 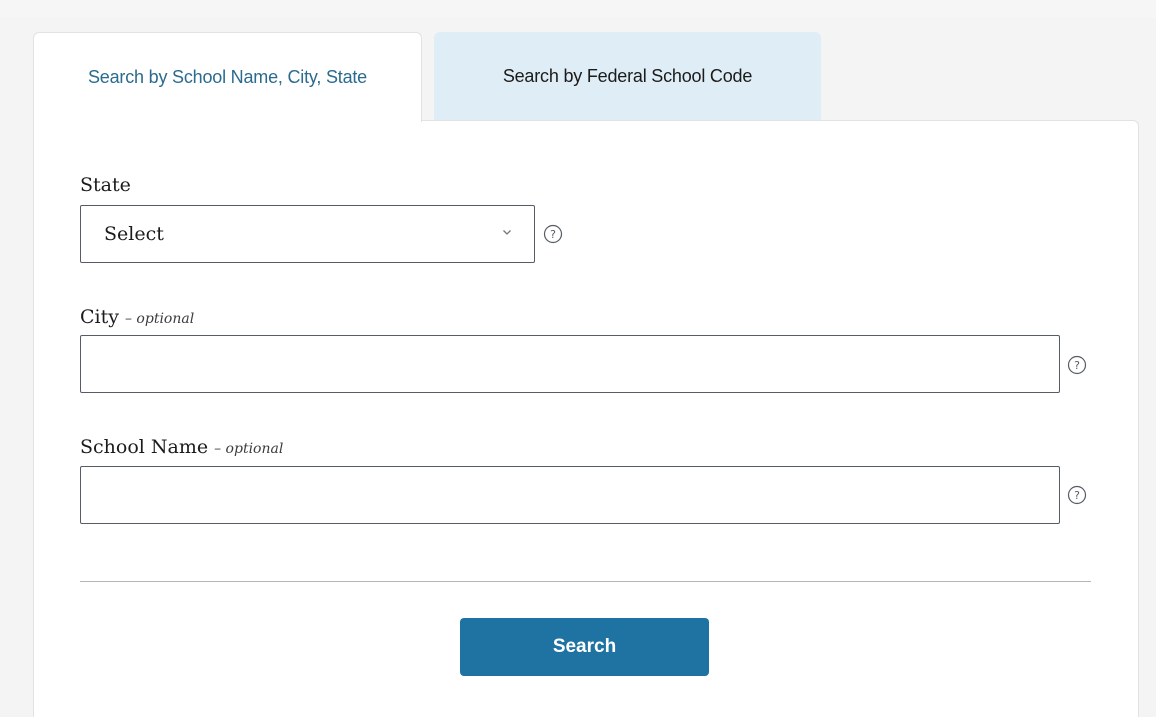 What do you see at coordinates (144, 447) in the screenshot?
I see `school-name-label: School Name` at bounding box center [144, 447].